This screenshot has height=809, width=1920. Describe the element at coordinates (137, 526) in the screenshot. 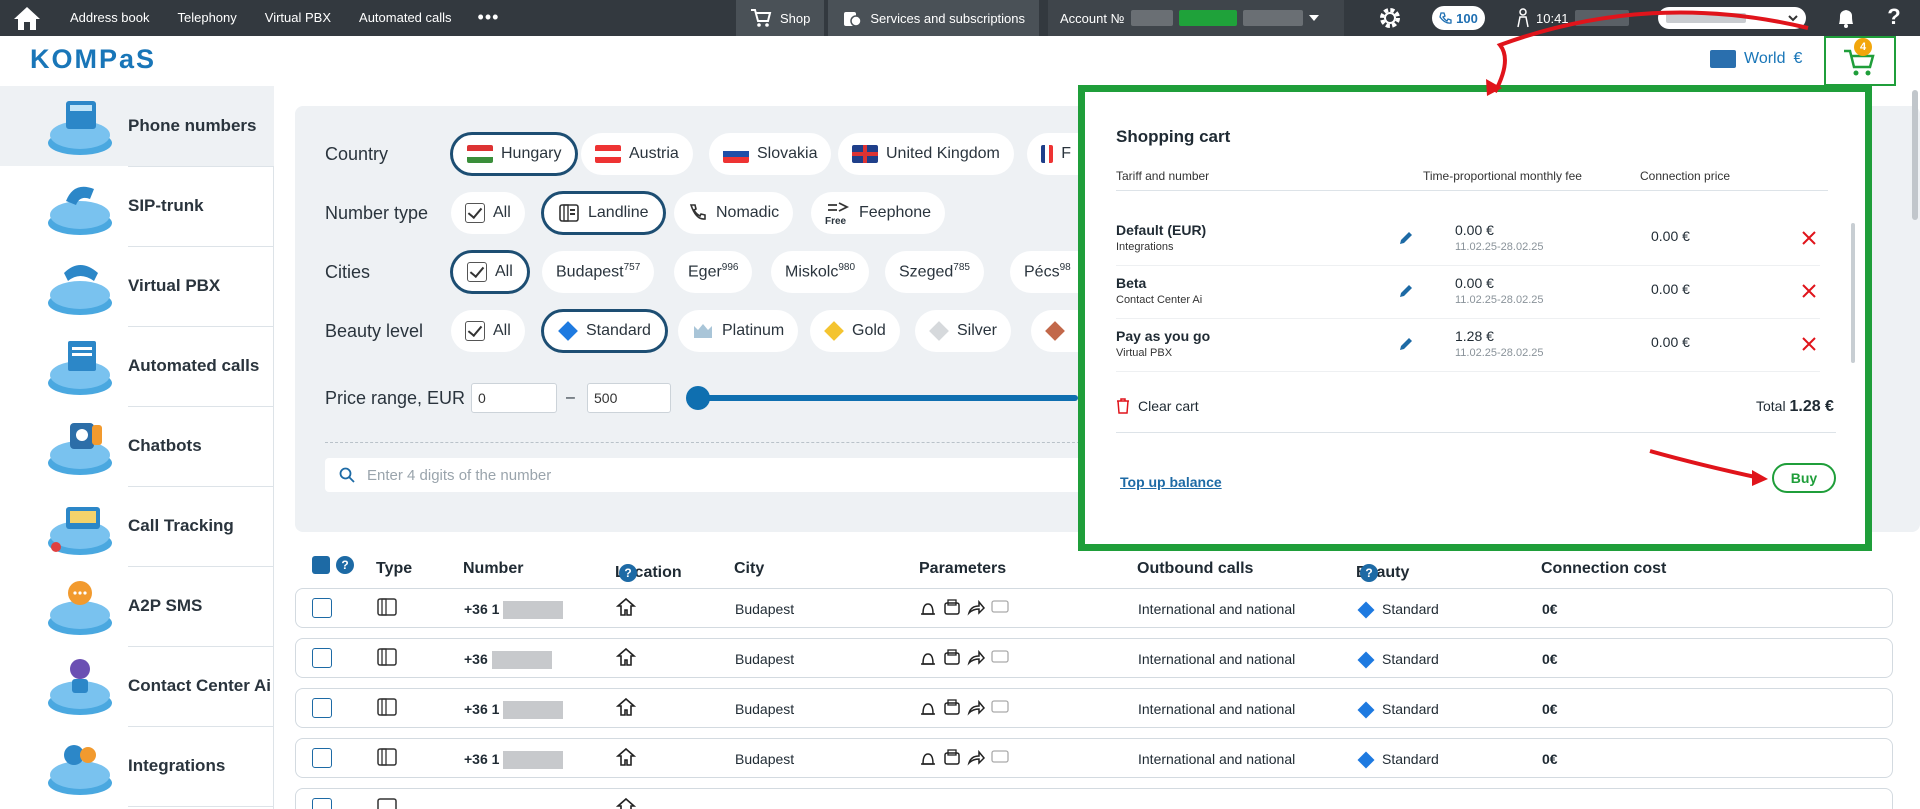

I see `sidebar-item-call-tracking: Call Tracking` at that location.